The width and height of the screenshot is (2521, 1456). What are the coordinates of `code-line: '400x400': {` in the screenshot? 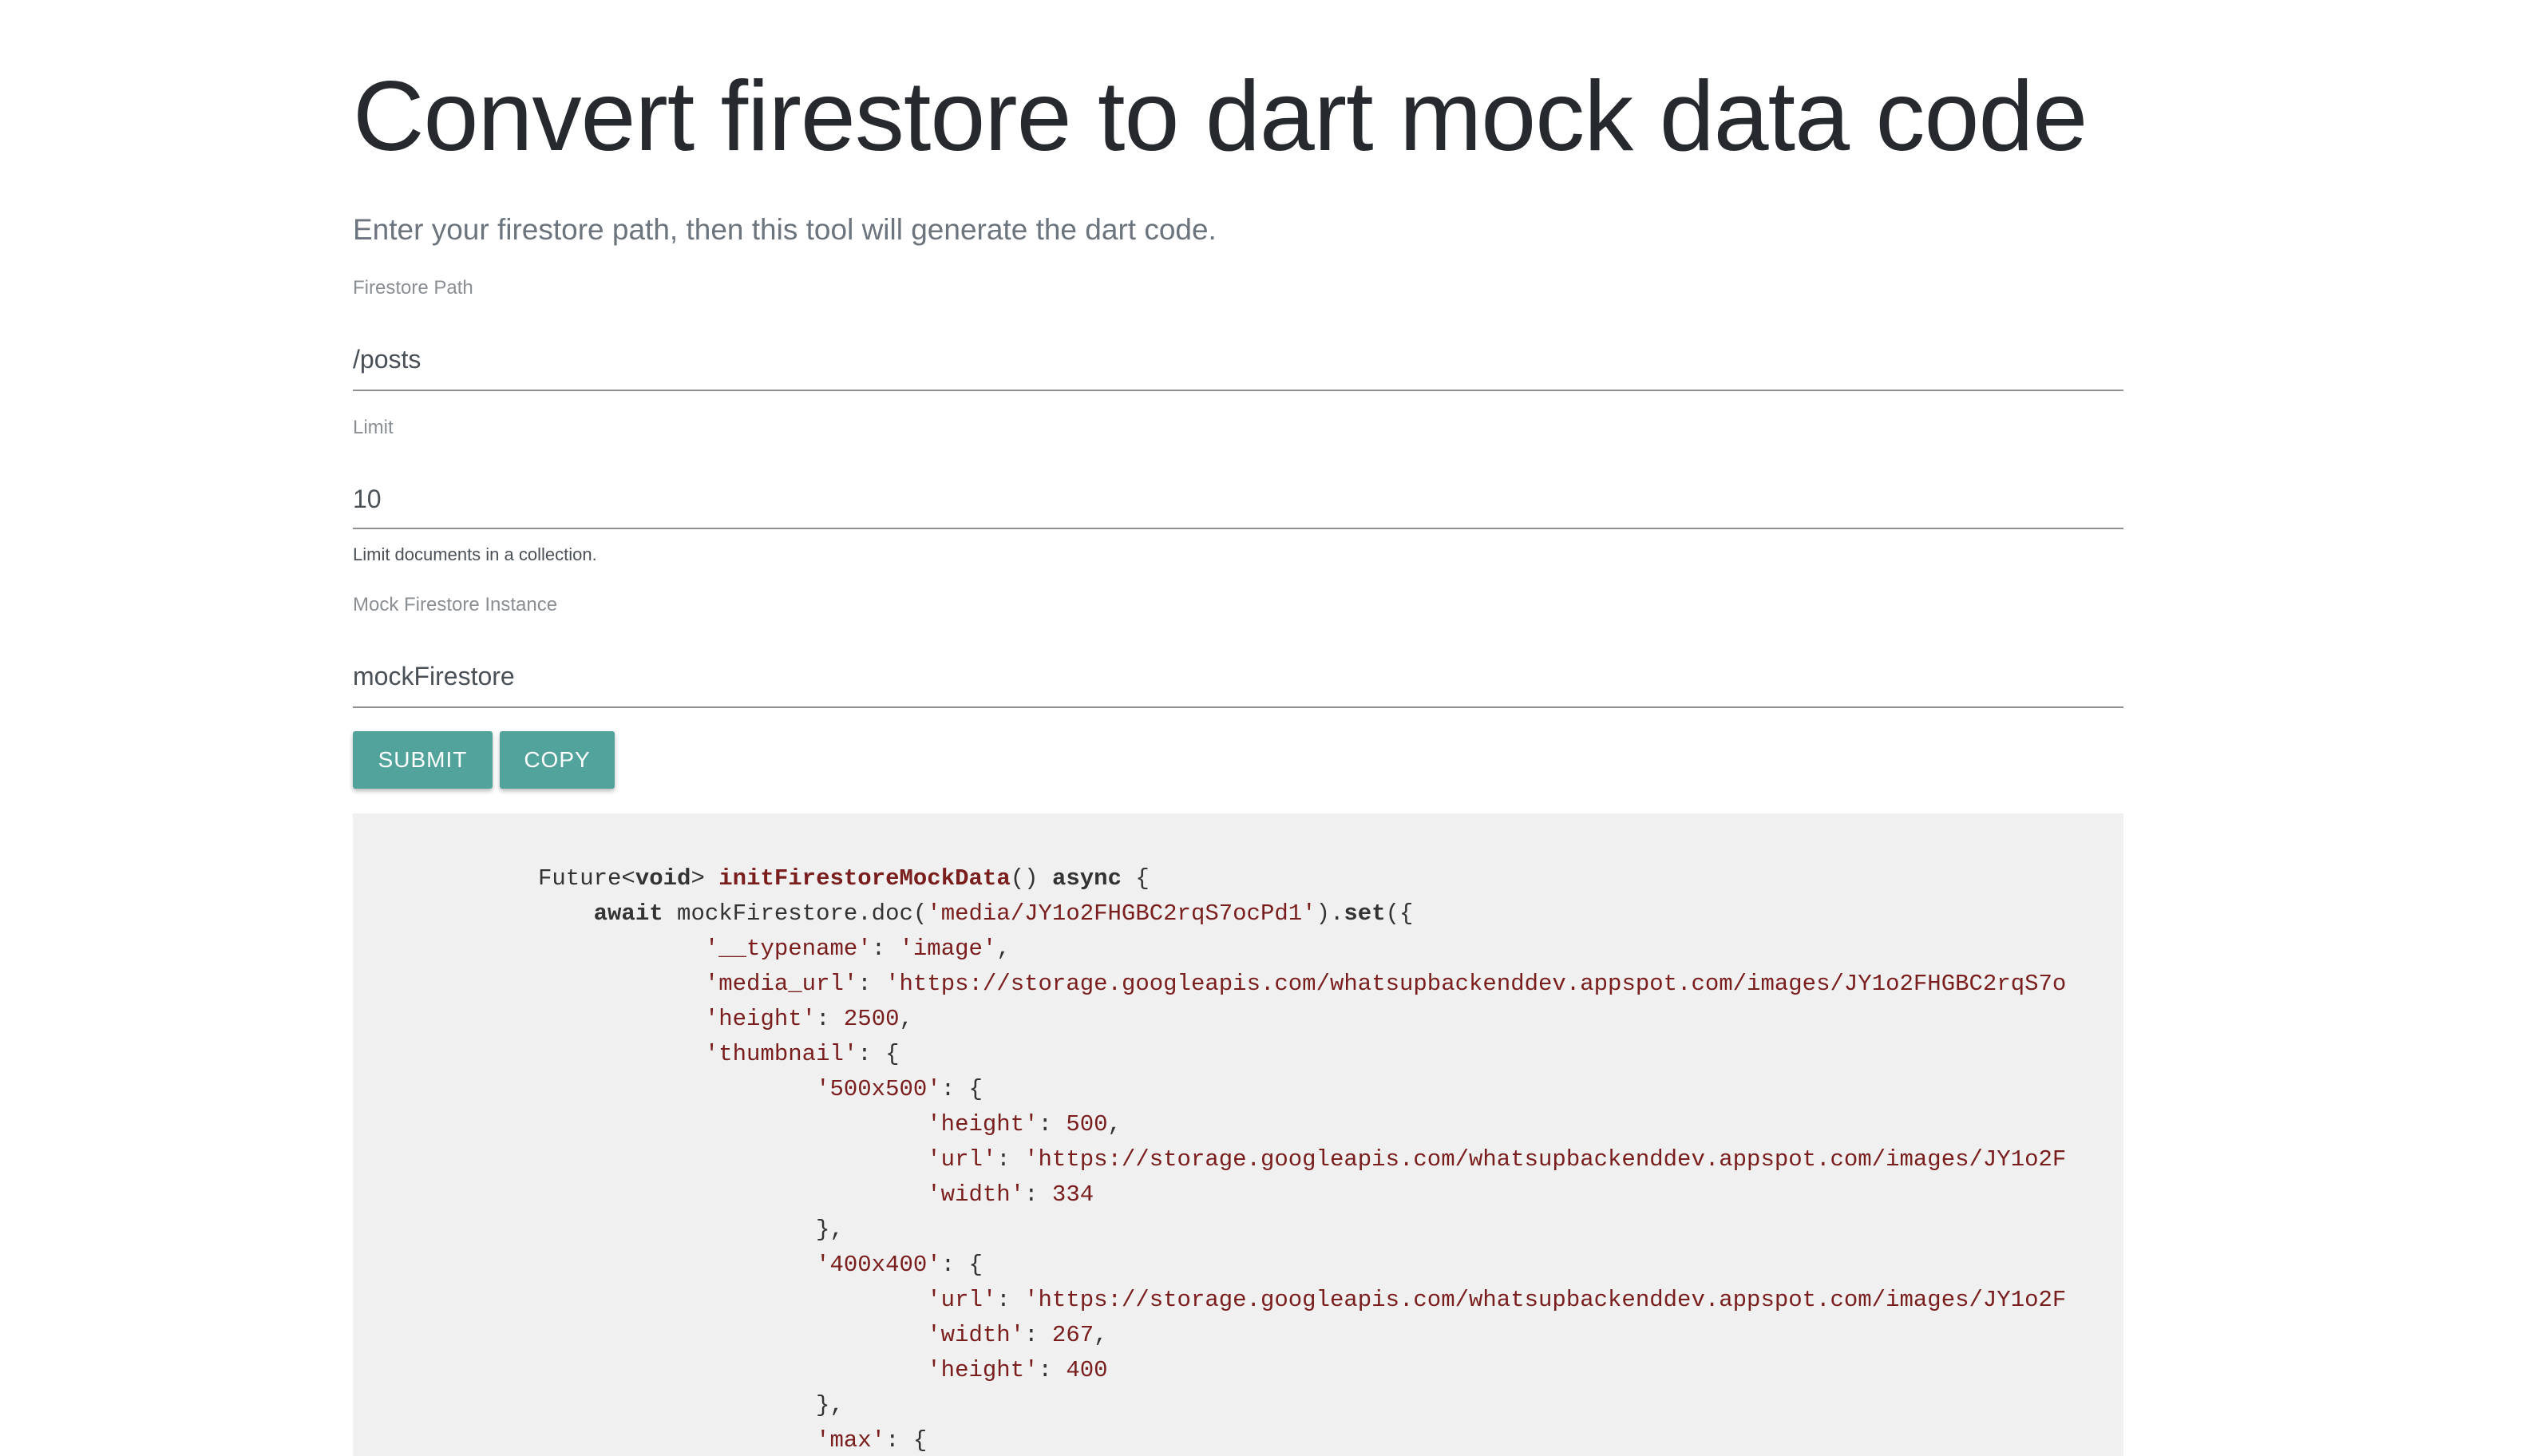 It's located at (899, 1265).